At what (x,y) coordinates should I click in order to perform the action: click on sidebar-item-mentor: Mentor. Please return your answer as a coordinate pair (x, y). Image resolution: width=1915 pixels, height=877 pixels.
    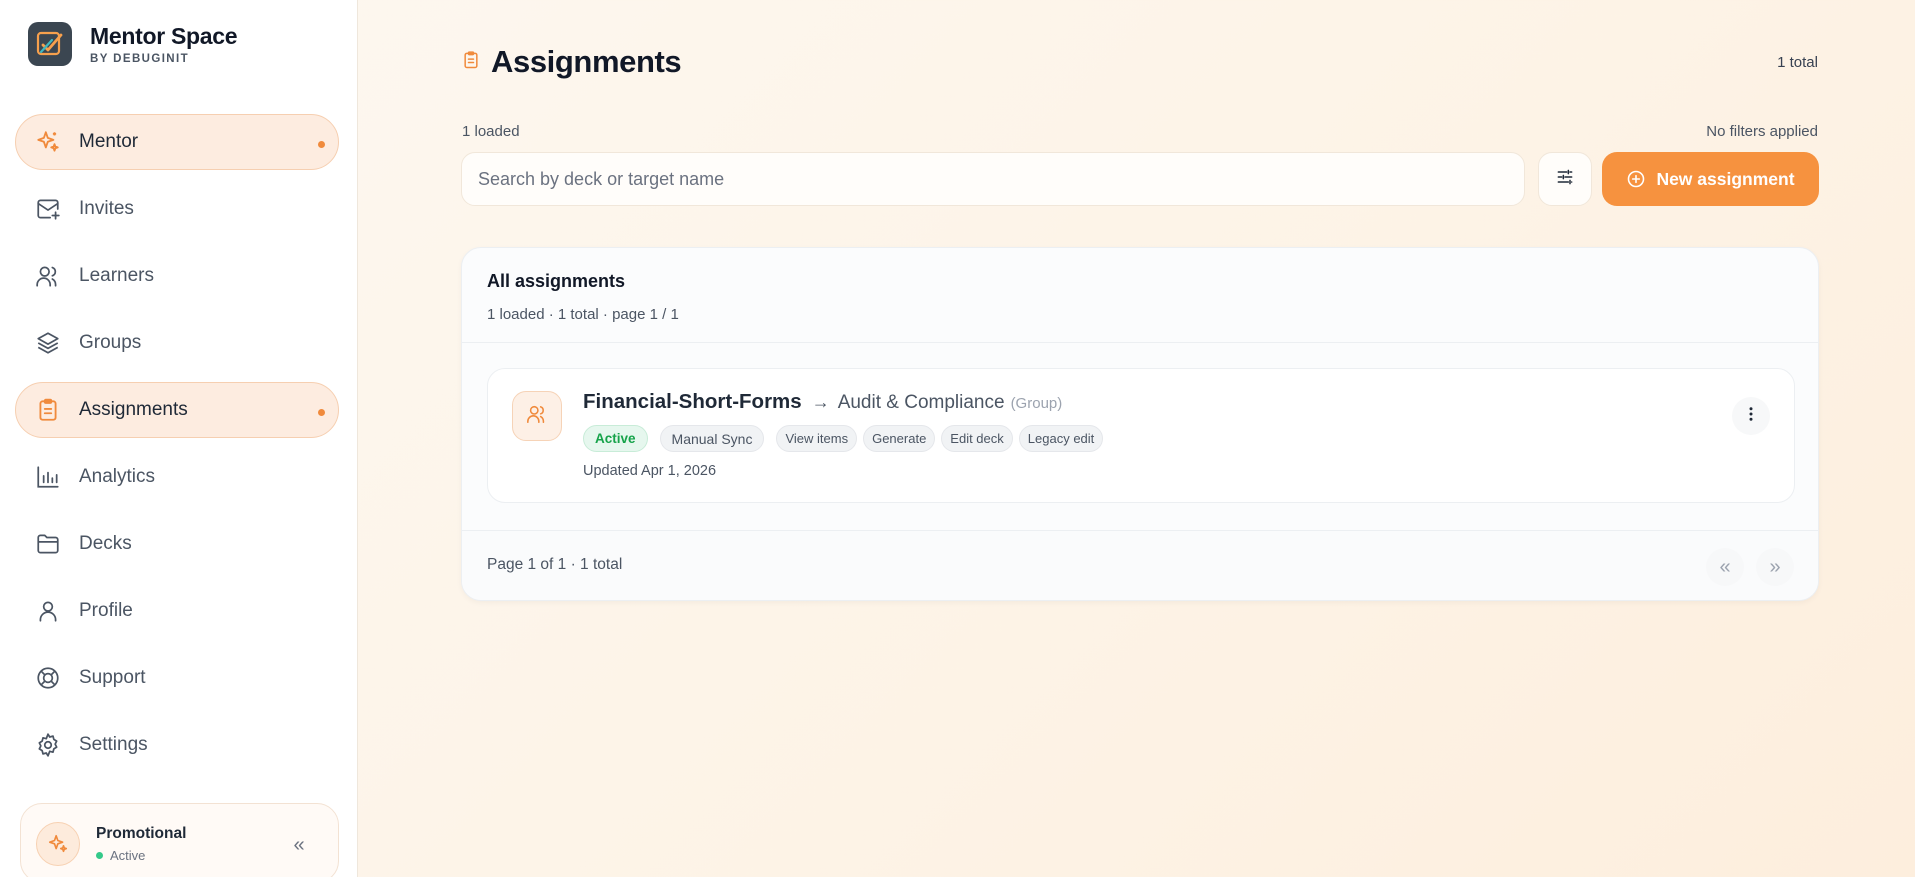
    Looking at the image, I should click on (177, 142).